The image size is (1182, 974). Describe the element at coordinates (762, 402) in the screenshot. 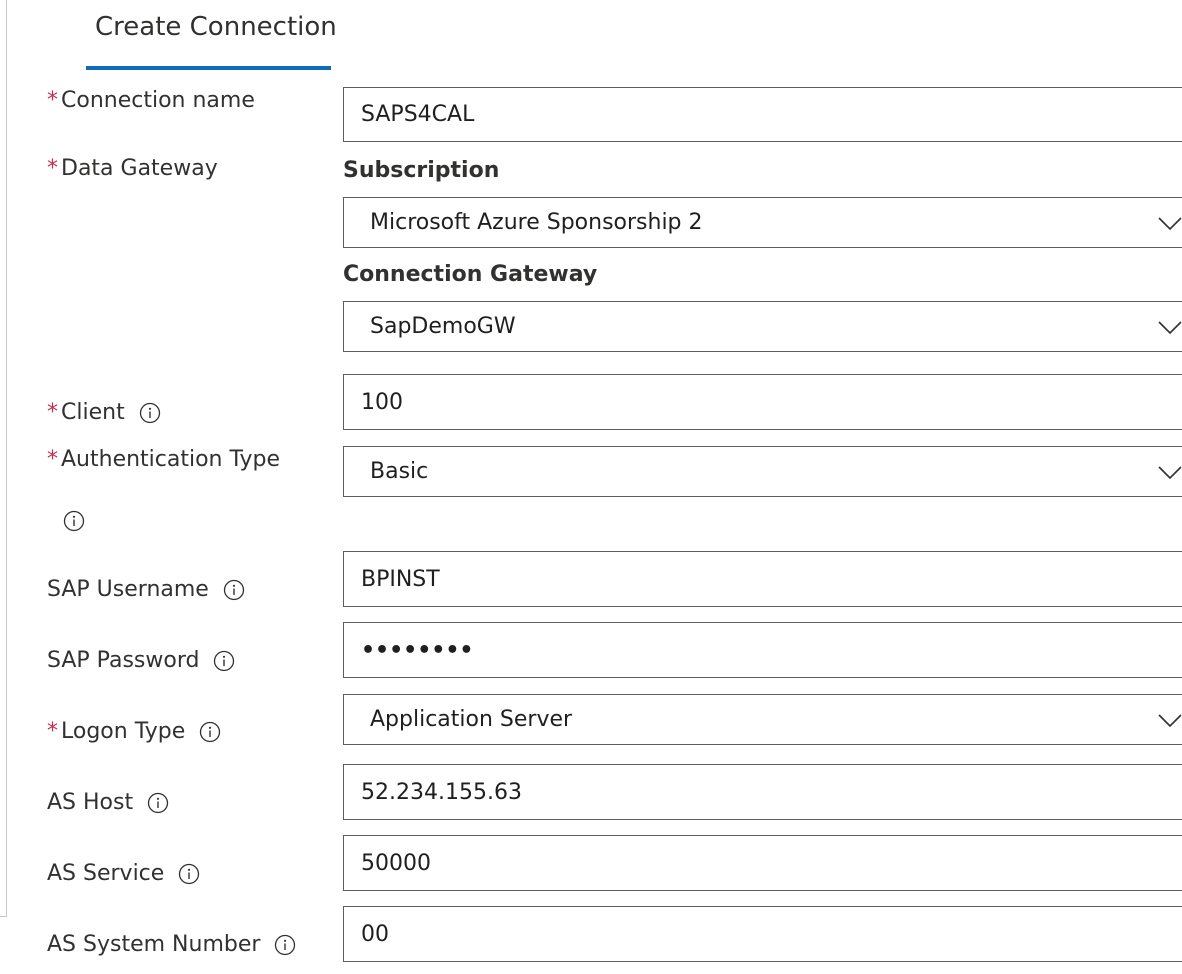

I see `client-input: 100` at that location.